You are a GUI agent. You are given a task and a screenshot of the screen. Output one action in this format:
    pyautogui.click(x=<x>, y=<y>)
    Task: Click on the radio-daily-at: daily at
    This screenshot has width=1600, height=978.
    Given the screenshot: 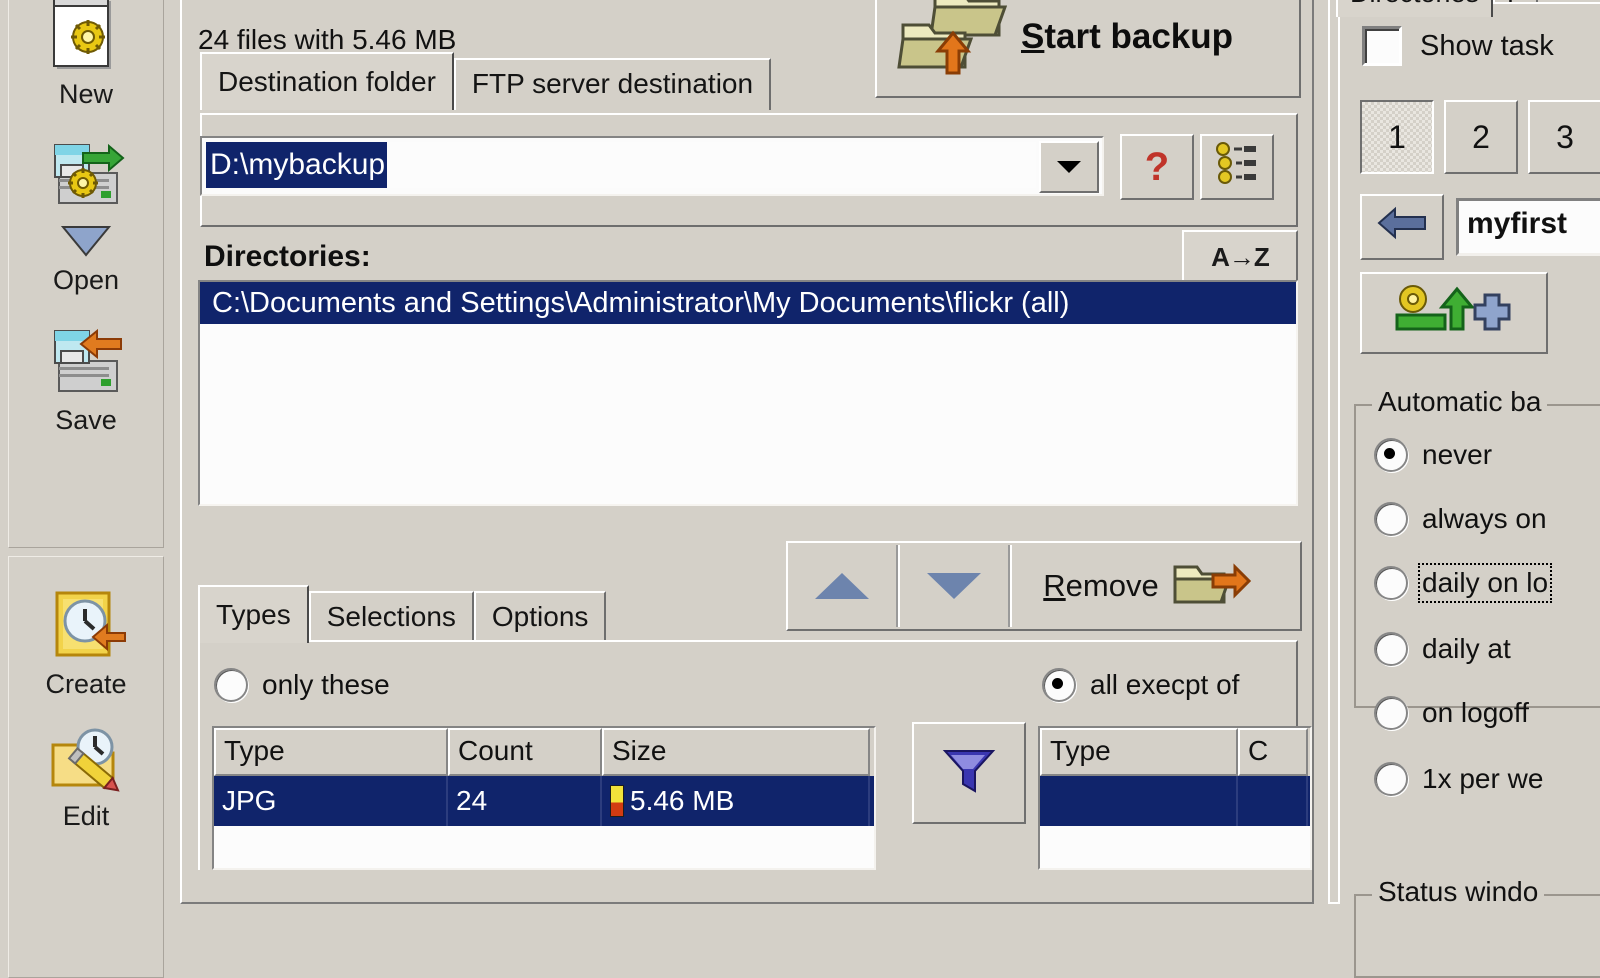 What is the action you would take?
    pyautogui.click(x=1442, y=649)
    